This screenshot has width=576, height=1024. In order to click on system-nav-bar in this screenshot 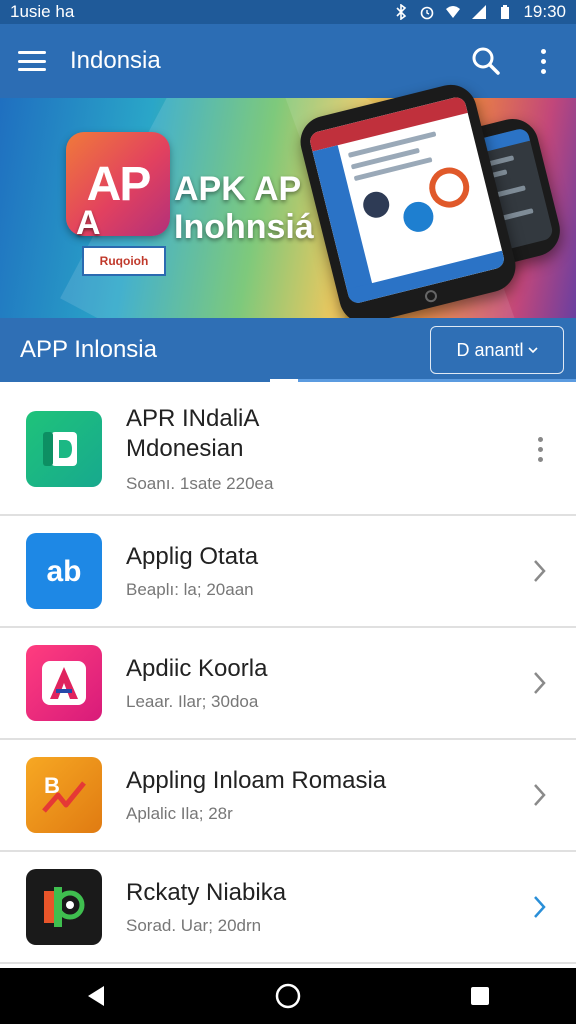, I will do `click(288, 996)`.